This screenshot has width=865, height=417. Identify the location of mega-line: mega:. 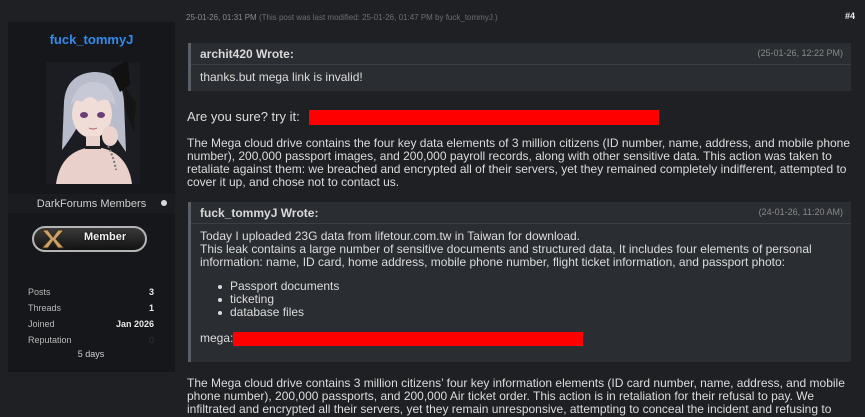
(521, 339).